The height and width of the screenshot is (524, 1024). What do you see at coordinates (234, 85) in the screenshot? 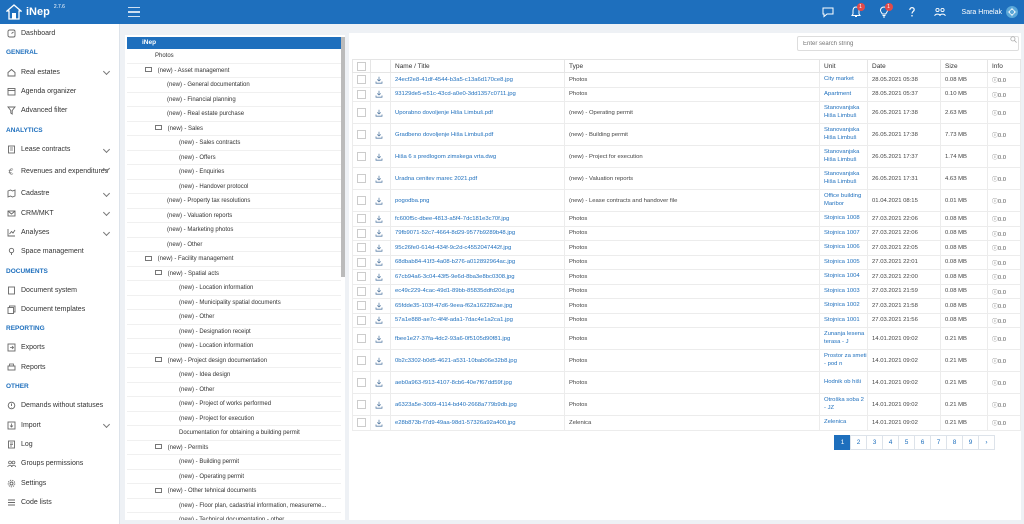
I see `tree-node: (new) - General documentation` at bounding box center [234, 85].